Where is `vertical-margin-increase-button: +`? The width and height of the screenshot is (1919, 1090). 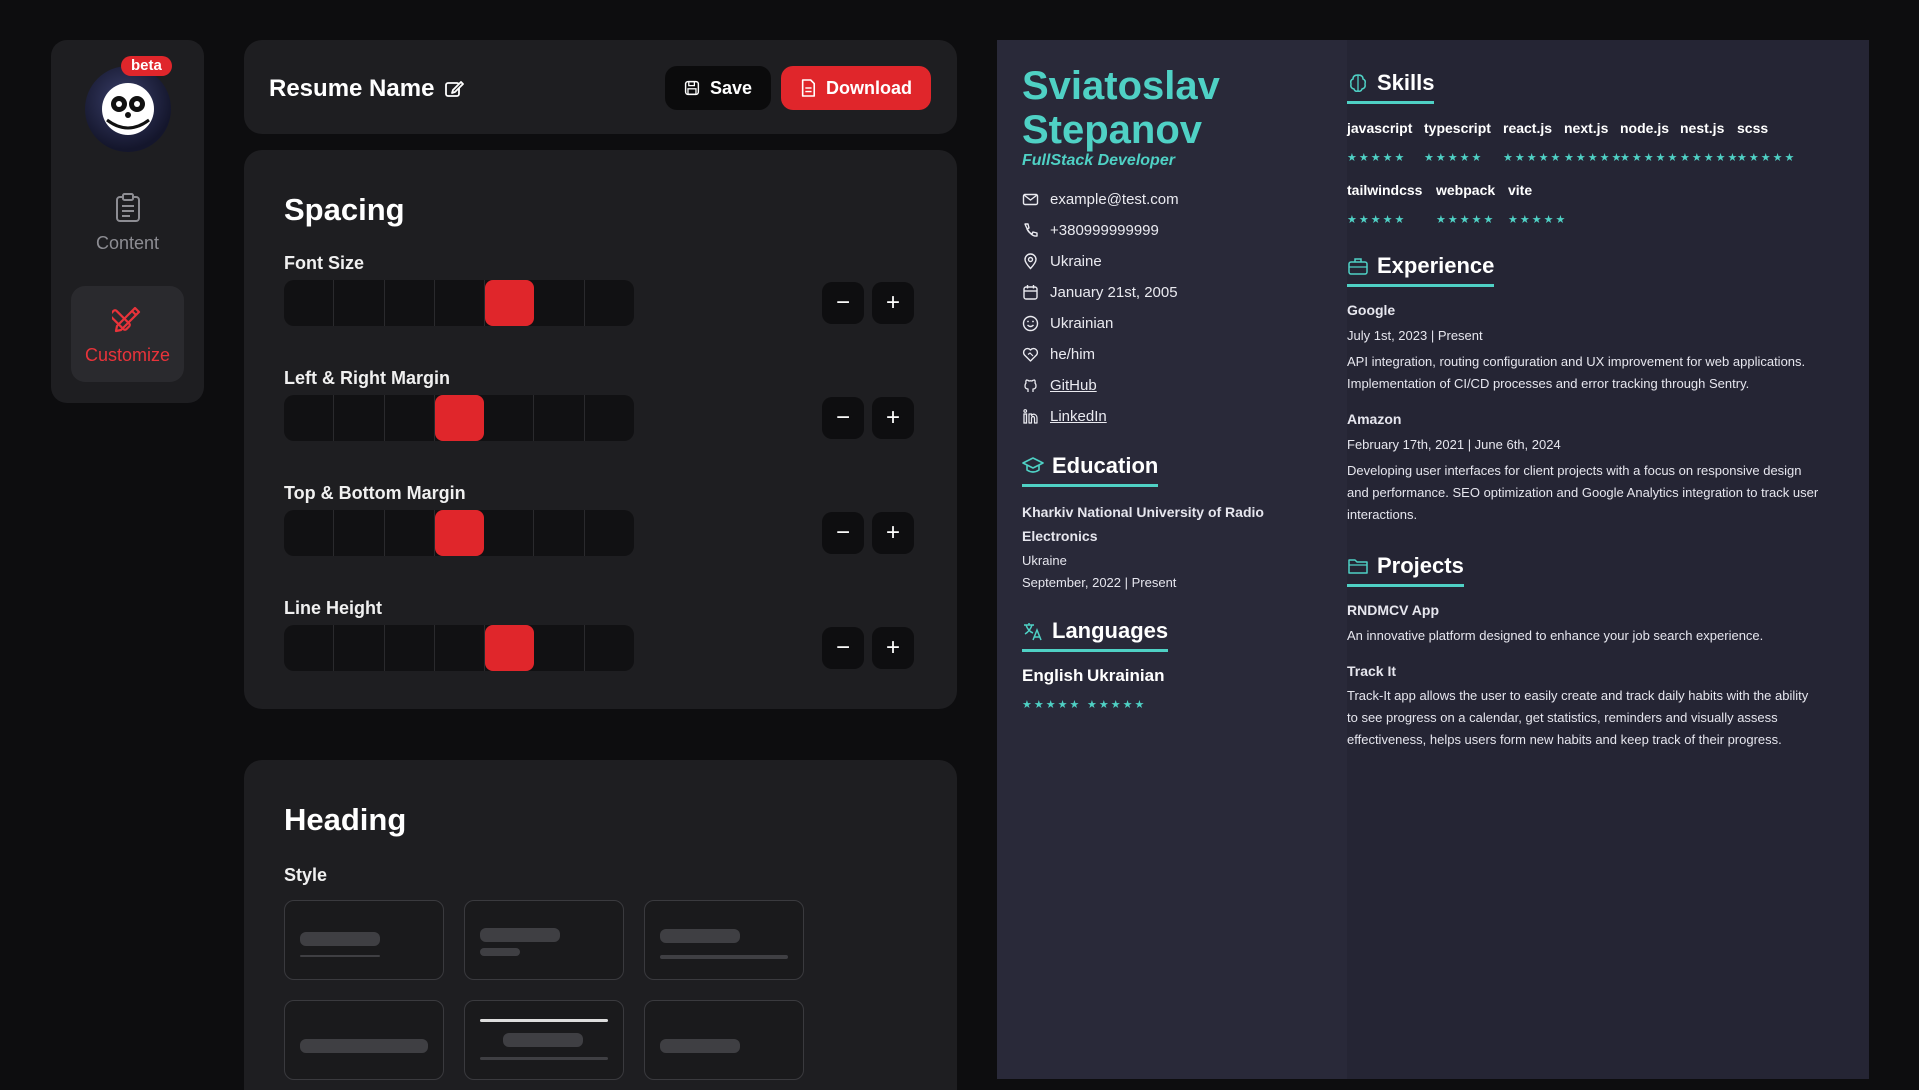 vertical-margin-increase-button: + is located at coordinates (893, 533).